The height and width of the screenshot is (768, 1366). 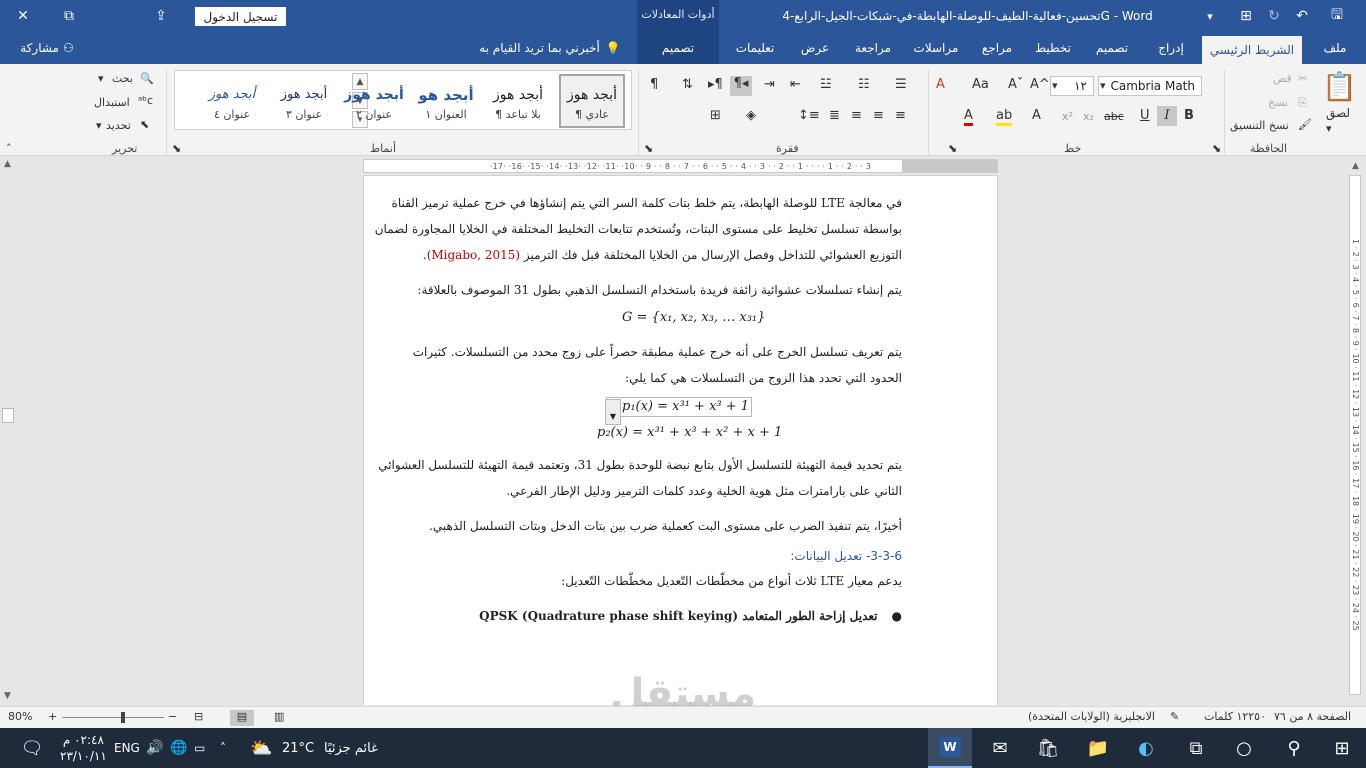 What do you see at coordinates (980, 84) in the screenshot?
I see `change-case-icon: Aa` at bounding box center [980, 84].